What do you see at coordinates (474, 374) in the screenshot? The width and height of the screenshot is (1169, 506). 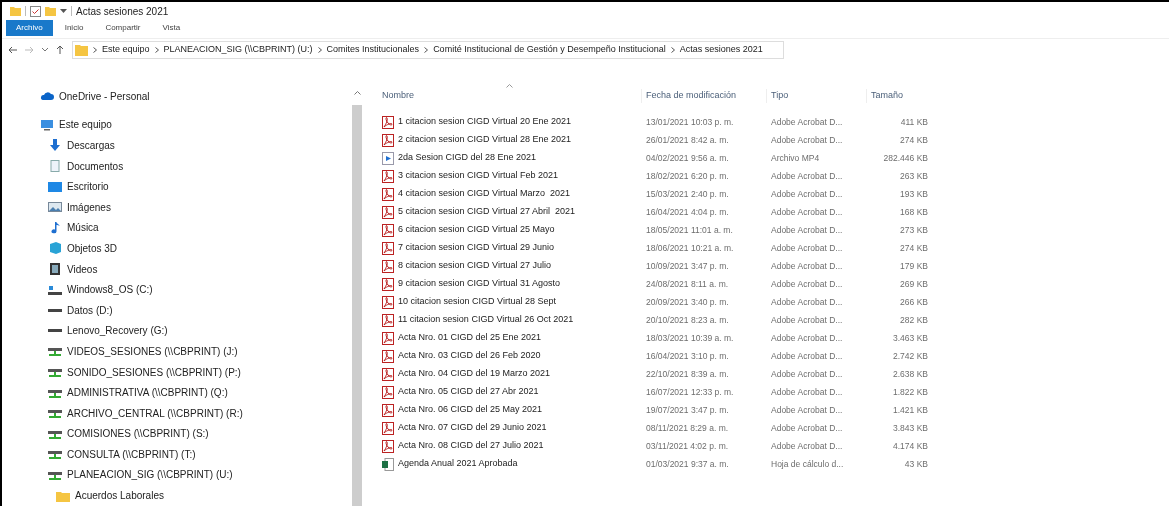 I see `file-name: Acta Nro. 04 CIGD del 19 Marzo 2021` at bounding box center [474, 374].